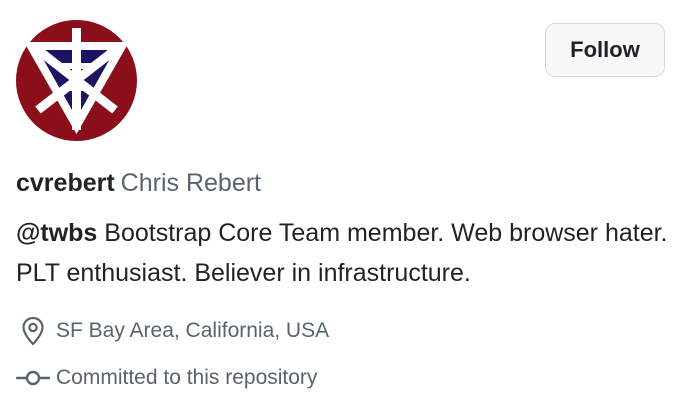  Describe the element at coordinates (193, 330) in the screenshot. I see `location-text: SF Bay Area, California, USA` at that location.